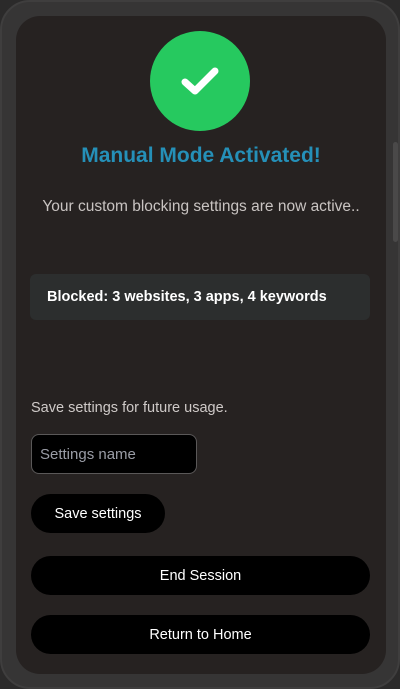 The width and height of the screenshot is (400, 689). I want to click on settings-name-input, so click(114, 454).